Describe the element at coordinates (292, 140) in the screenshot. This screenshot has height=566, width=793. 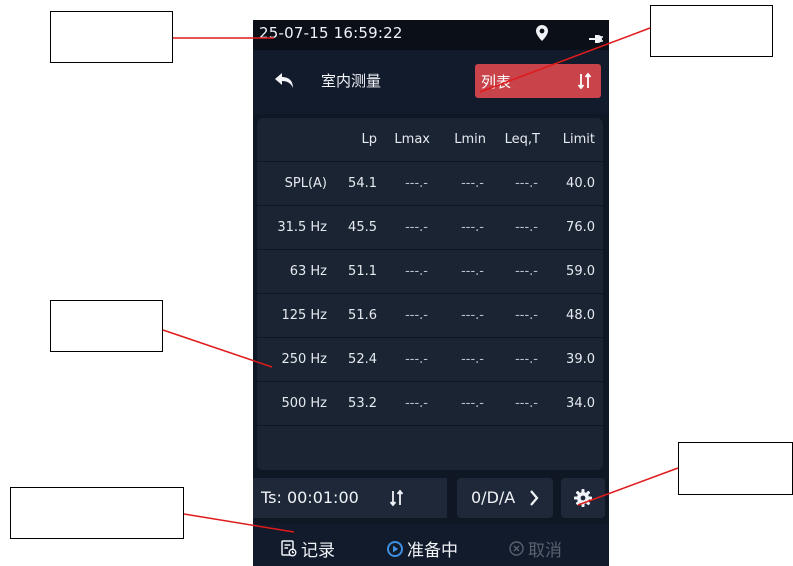
I see `column-header-label` at that location.